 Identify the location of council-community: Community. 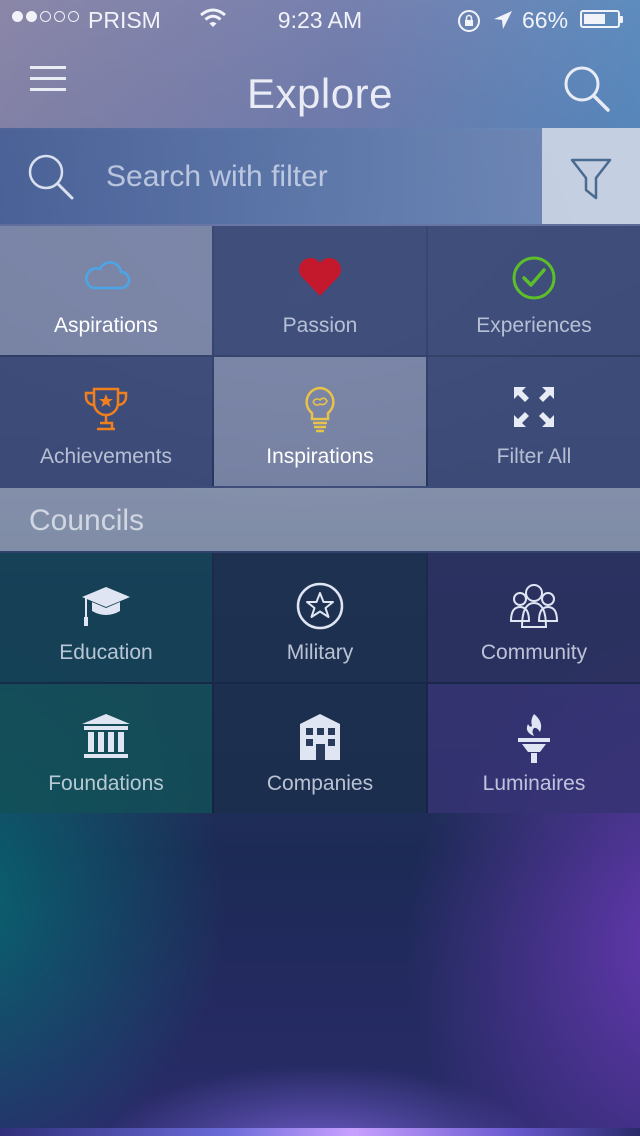
(534, 617).